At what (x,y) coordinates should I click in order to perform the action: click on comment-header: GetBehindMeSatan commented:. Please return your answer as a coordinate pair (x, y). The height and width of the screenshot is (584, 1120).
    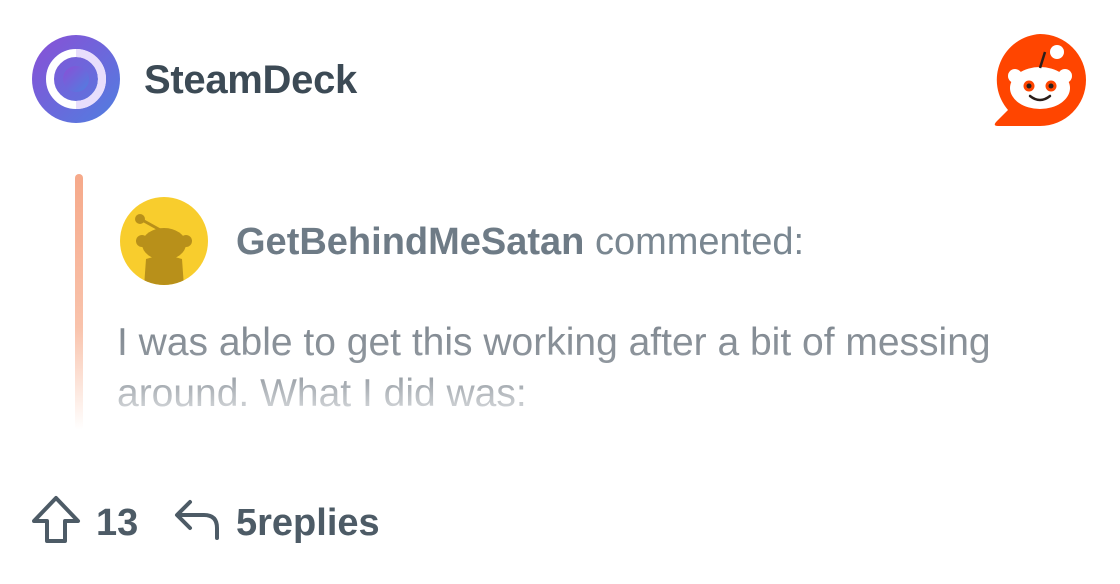
    Looking at the image, I should click on (520, 242).